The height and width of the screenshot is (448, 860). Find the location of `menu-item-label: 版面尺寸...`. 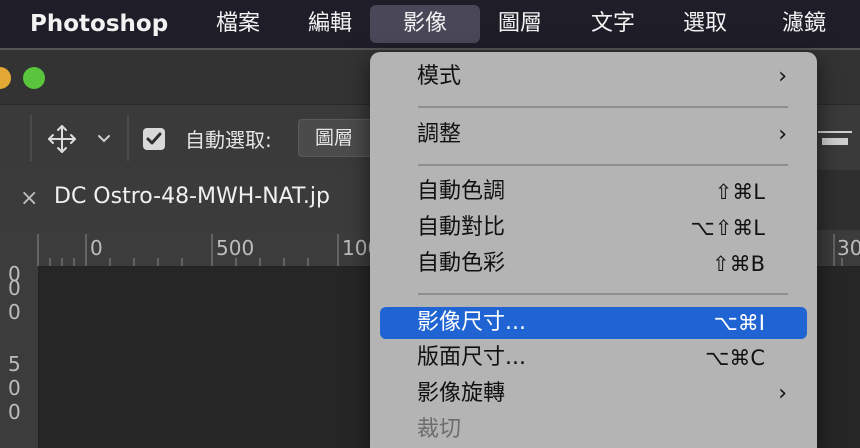

menu-item-label: 版面尺寸... is located at coordinates (471, 357).